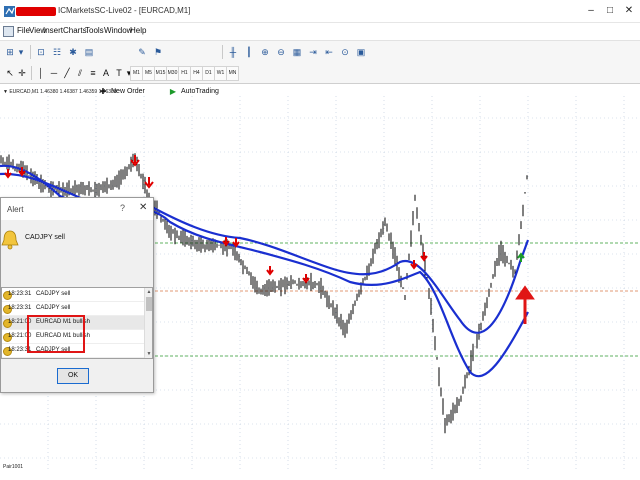 This screenshot has width=640, height=480. What do you see at coordinates (249, 52) in the screenshot?
I see `candlestick-icon: ┃` at bounding box center [249, 52].